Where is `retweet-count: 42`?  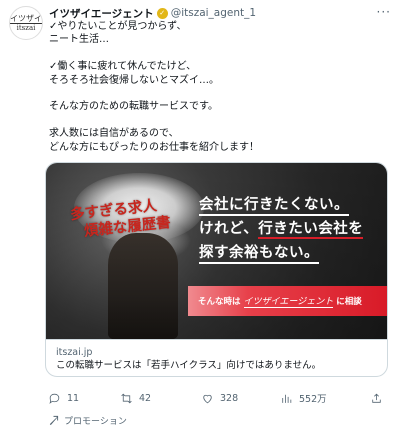 retweet-count: 42 is located at coordinates (145, 398).